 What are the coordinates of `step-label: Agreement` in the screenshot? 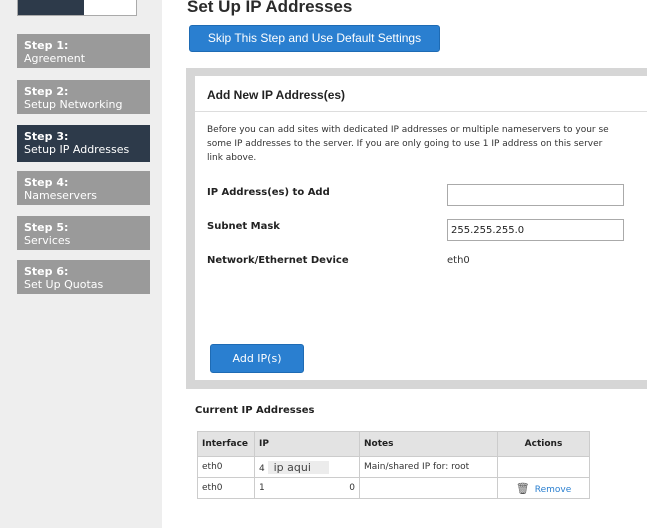 It's located at (55, 58).